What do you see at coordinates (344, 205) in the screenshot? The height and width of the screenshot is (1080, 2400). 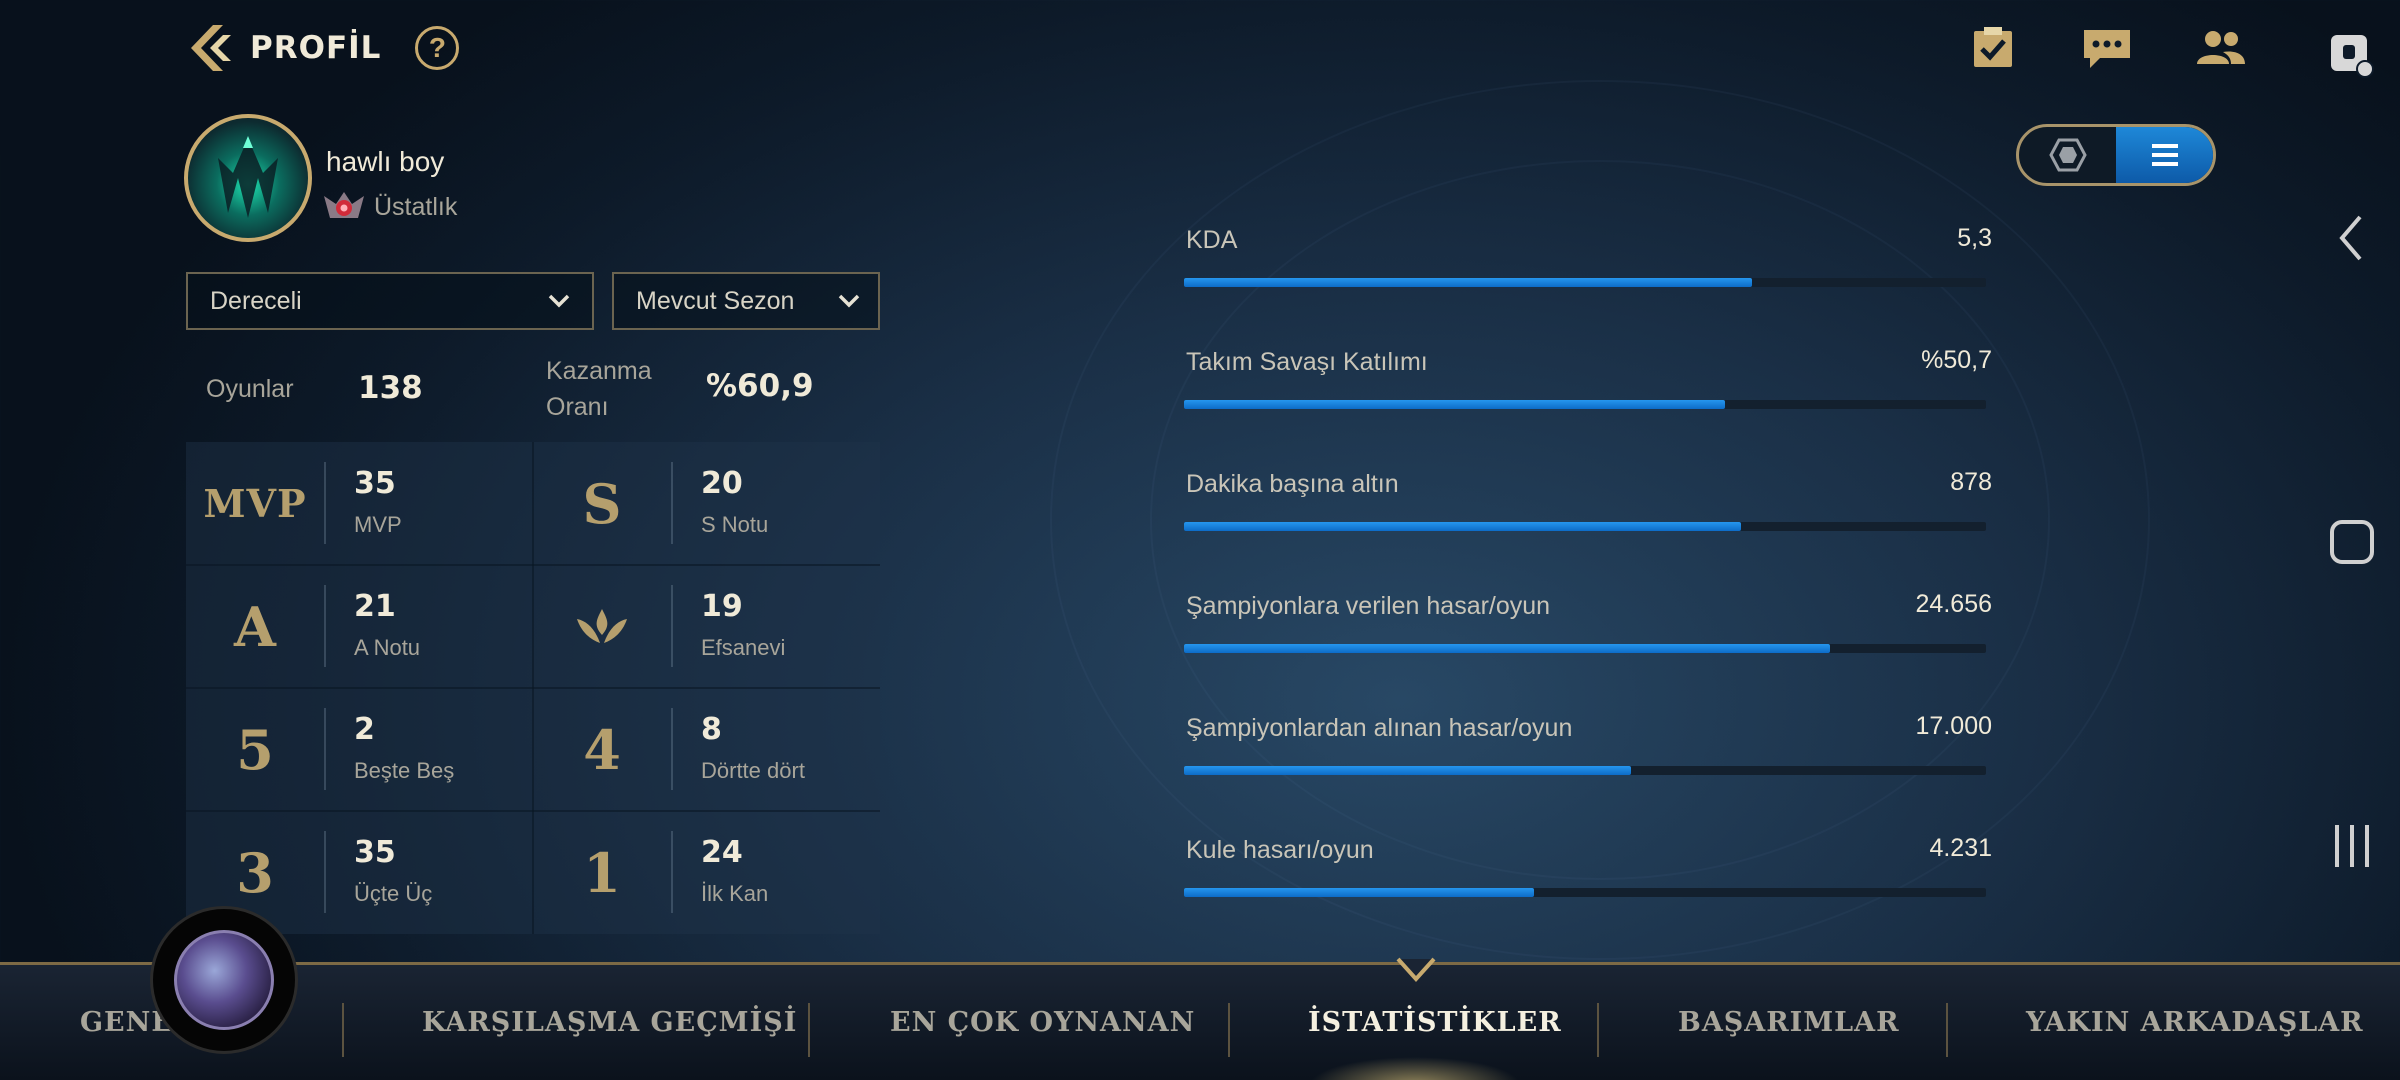 I see `rank-emblem-icon` at bounding box center [344, 205].